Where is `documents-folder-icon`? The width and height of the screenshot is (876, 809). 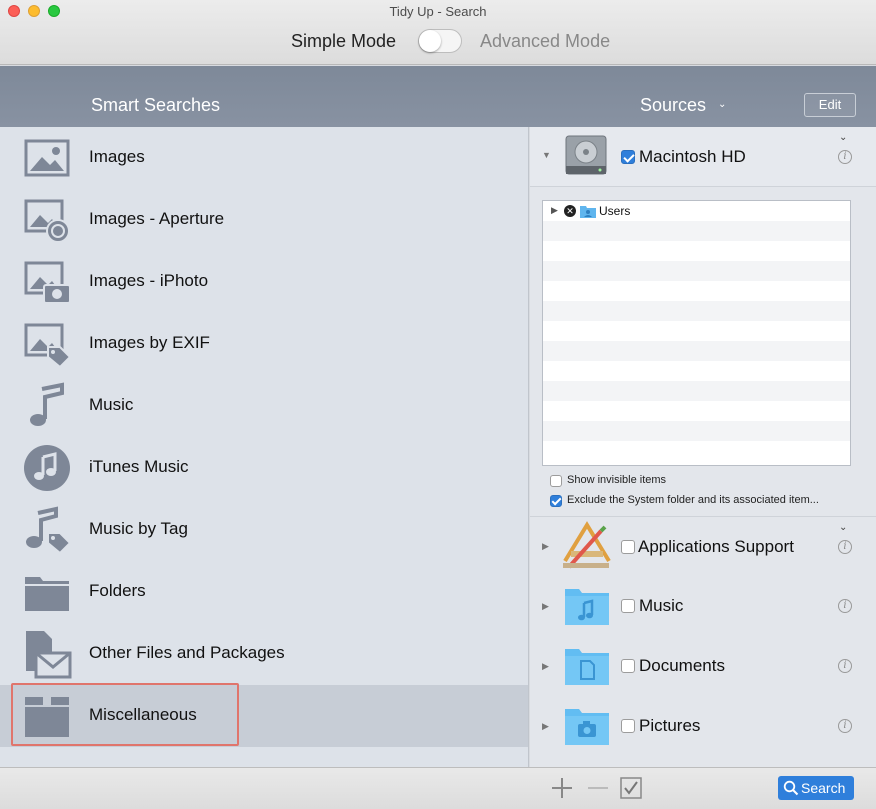 documents-folder-icon is located at coordinates (587, 667).